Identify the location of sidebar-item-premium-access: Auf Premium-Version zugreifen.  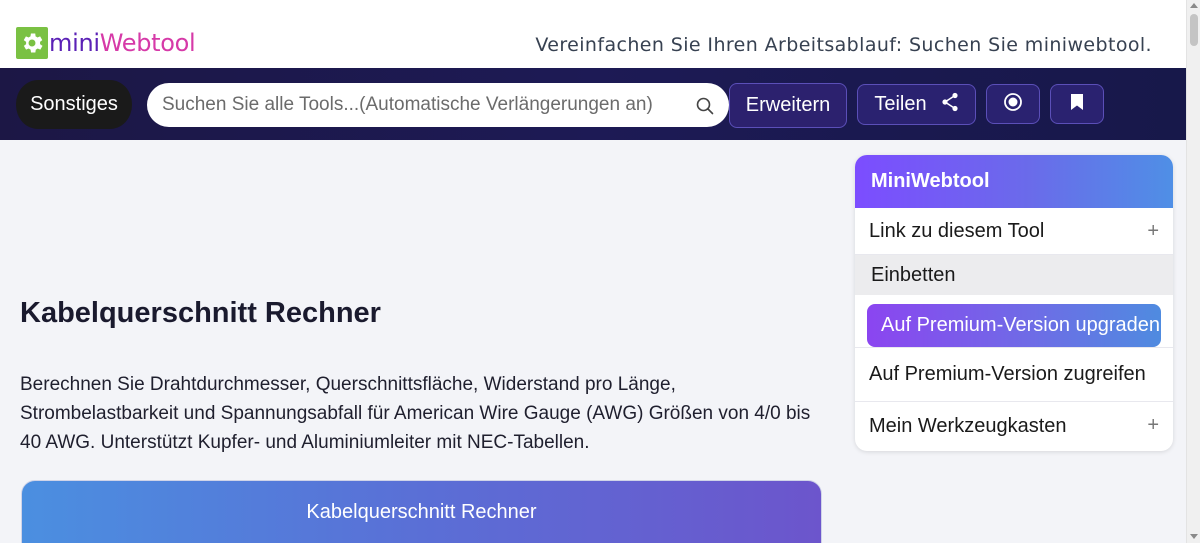
(1014, 375).